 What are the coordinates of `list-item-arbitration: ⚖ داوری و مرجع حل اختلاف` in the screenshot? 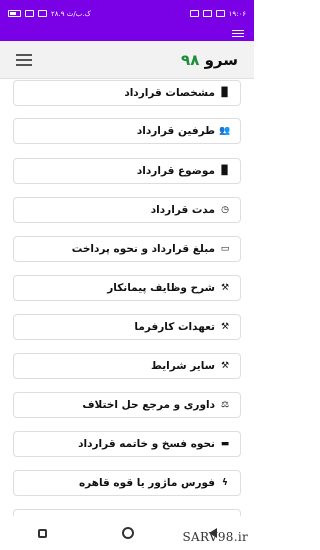 It's located at (127, 405).